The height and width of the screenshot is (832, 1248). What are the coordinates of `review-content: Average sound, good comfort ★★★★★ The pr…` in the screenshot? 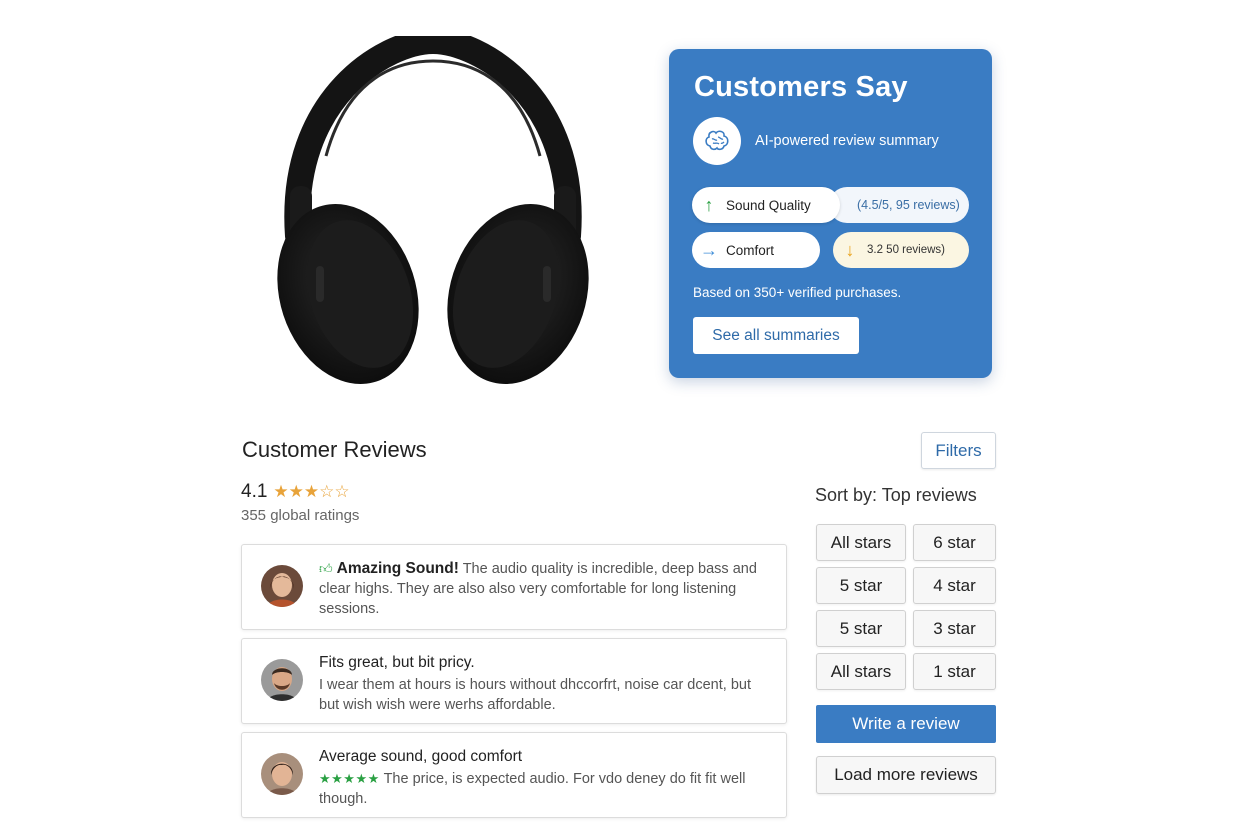 It's located at (546, 778).